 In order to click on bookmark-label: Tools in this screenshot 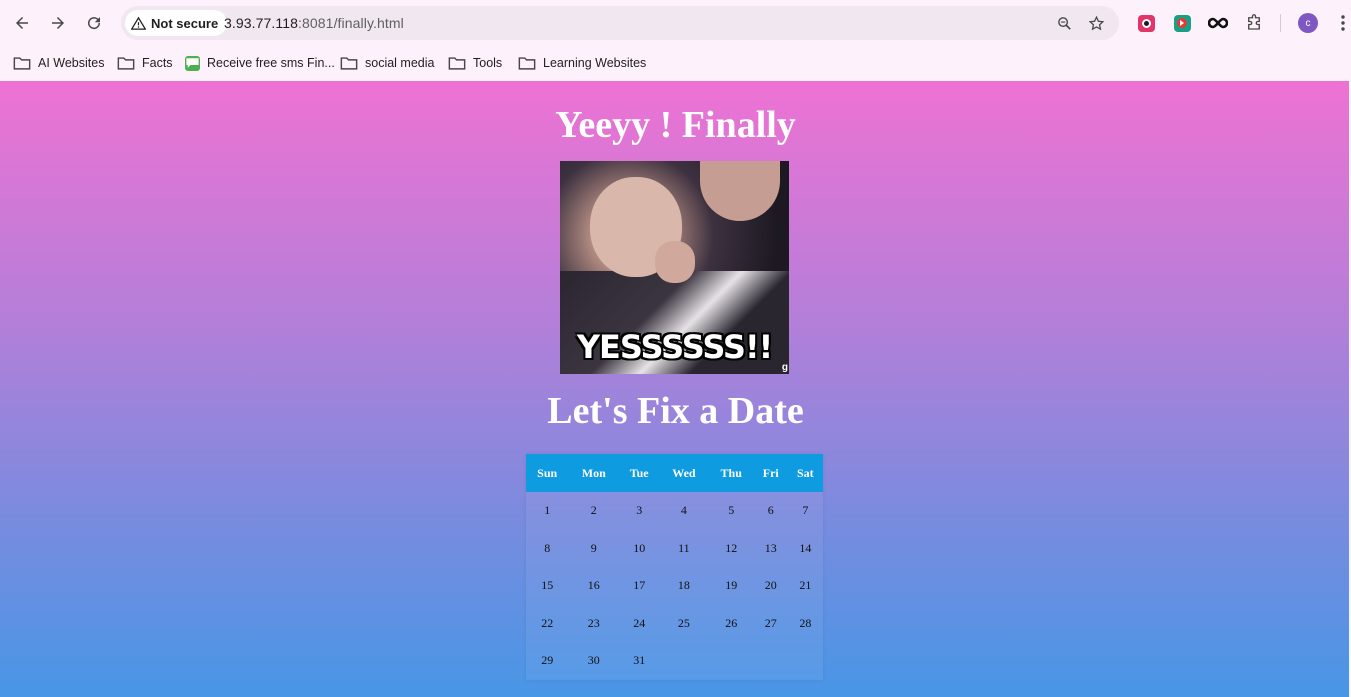, I will do `click(488, 63)`.